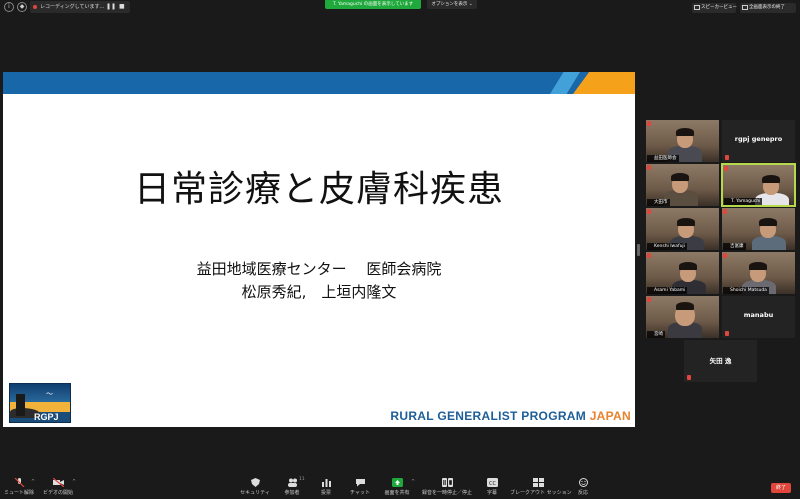 The image size is (800, 499). I want to click on share-options-chevron-icon: ^, so click(413, 482).